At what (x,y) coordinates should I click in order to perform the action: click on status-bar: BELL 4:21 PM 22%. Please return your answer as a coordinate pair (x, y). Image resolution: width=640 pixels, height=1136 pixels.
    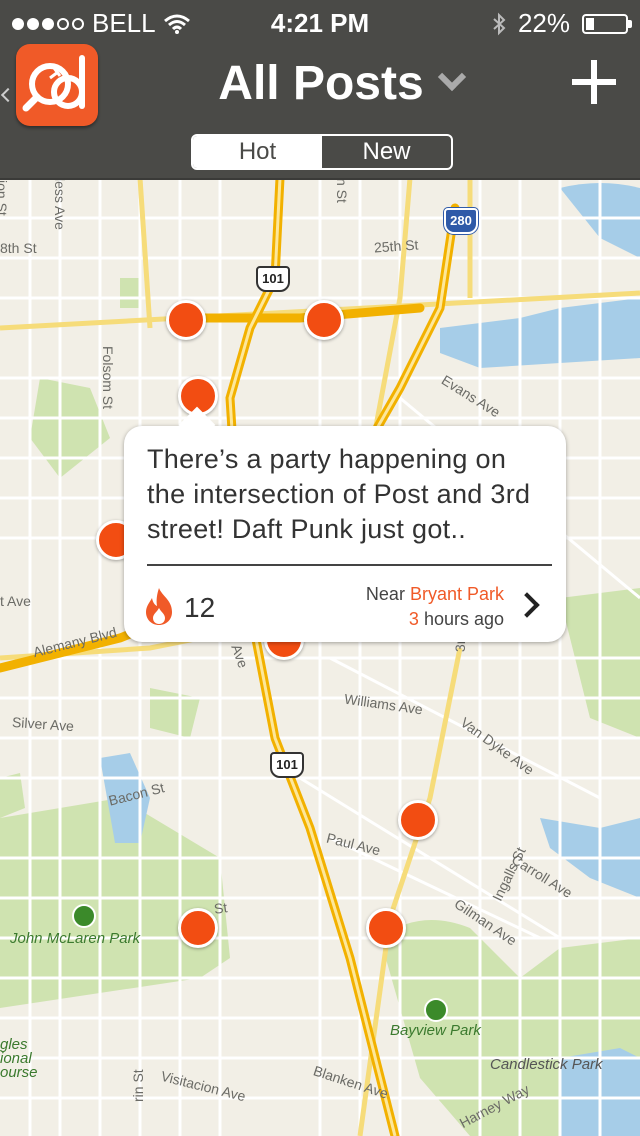
    Looking at the image, I should click on (320, 20).